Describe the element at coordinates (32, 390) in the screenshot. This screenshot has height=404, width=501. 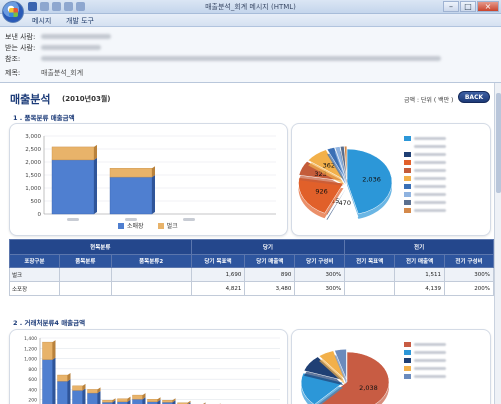
I see `y-tick-label: 400` at that location.